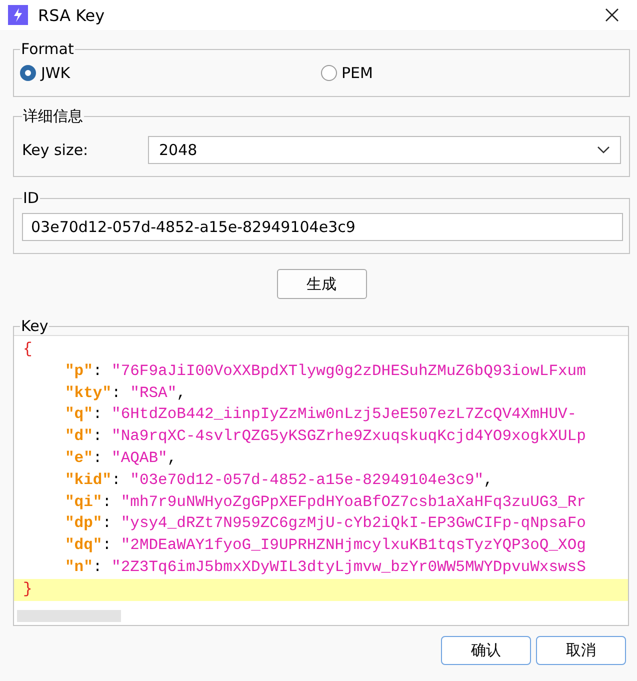  What do you see at coordinates (612, 15) in the screenshot?
I see `close-icon` at bounding box center [612, 15].